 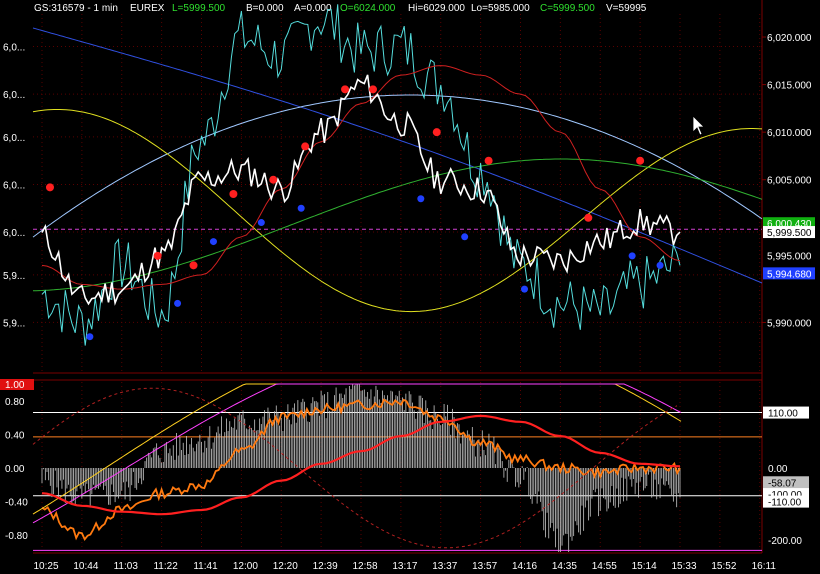 I want to click on time-axis-tick: 12:20, so click(x=285, y=566).